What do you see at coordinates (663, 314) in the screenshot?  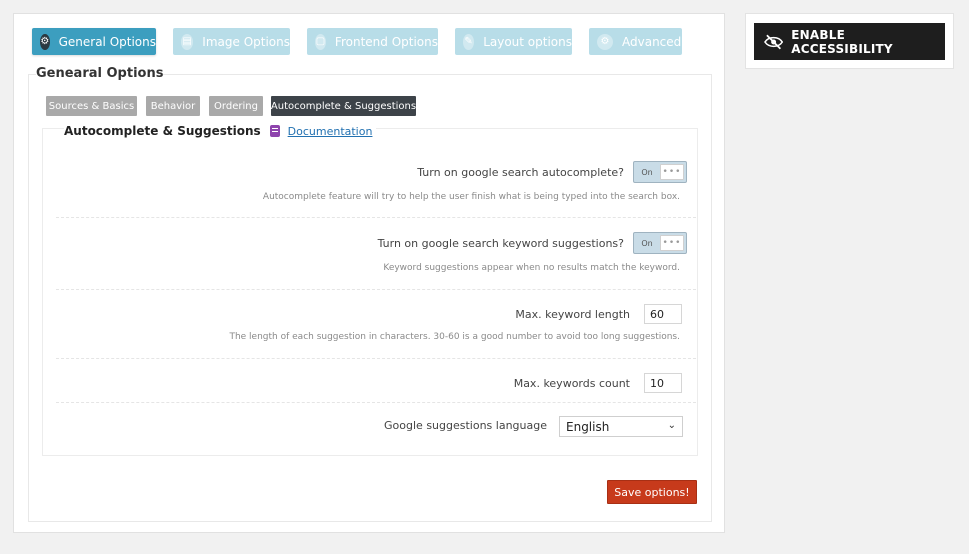 I see `max-keyword-length-input: 60` at bounding box center [663, 314].